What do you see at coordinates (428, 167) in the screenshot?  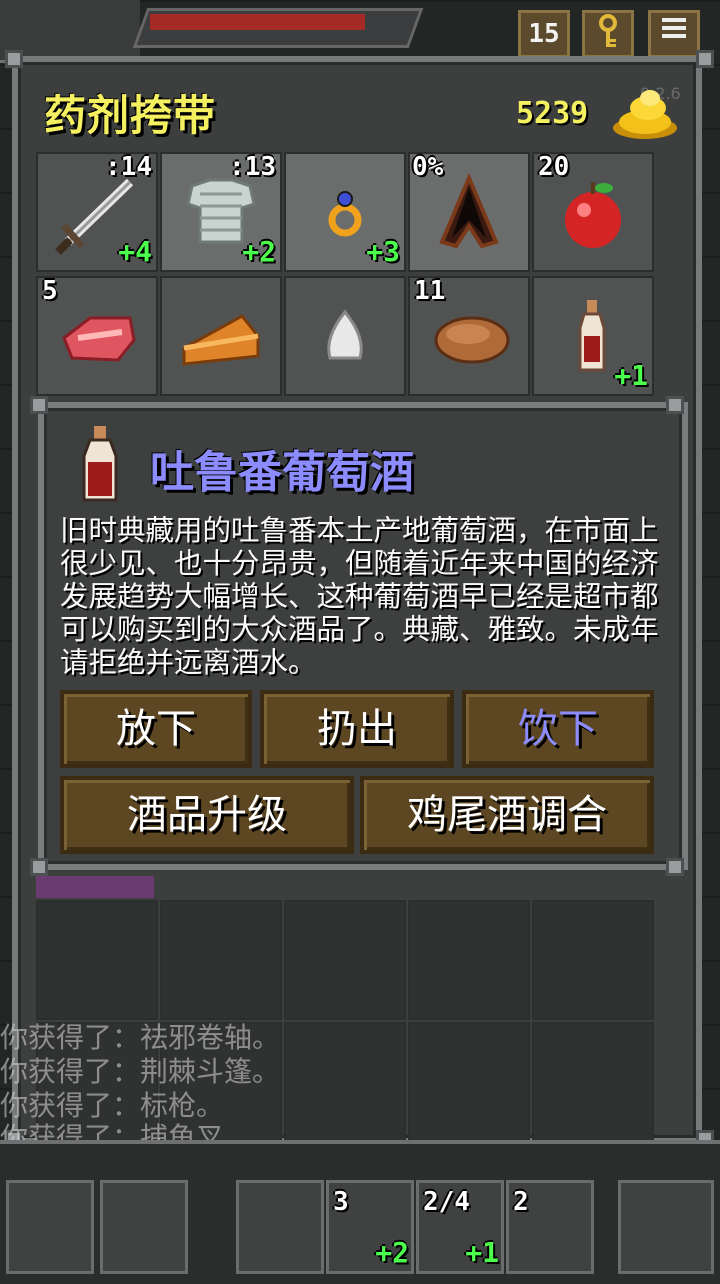 I see `slot-charge: 0%` at bounding box center [428, 167].